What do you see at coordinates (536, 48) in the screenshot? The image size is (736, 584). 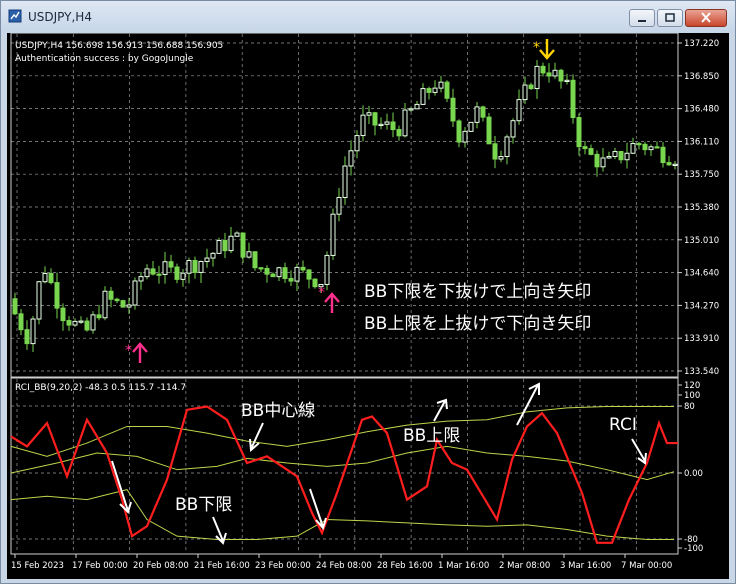 I see `sell-star-icon: *` at bounding box center [536, 48].